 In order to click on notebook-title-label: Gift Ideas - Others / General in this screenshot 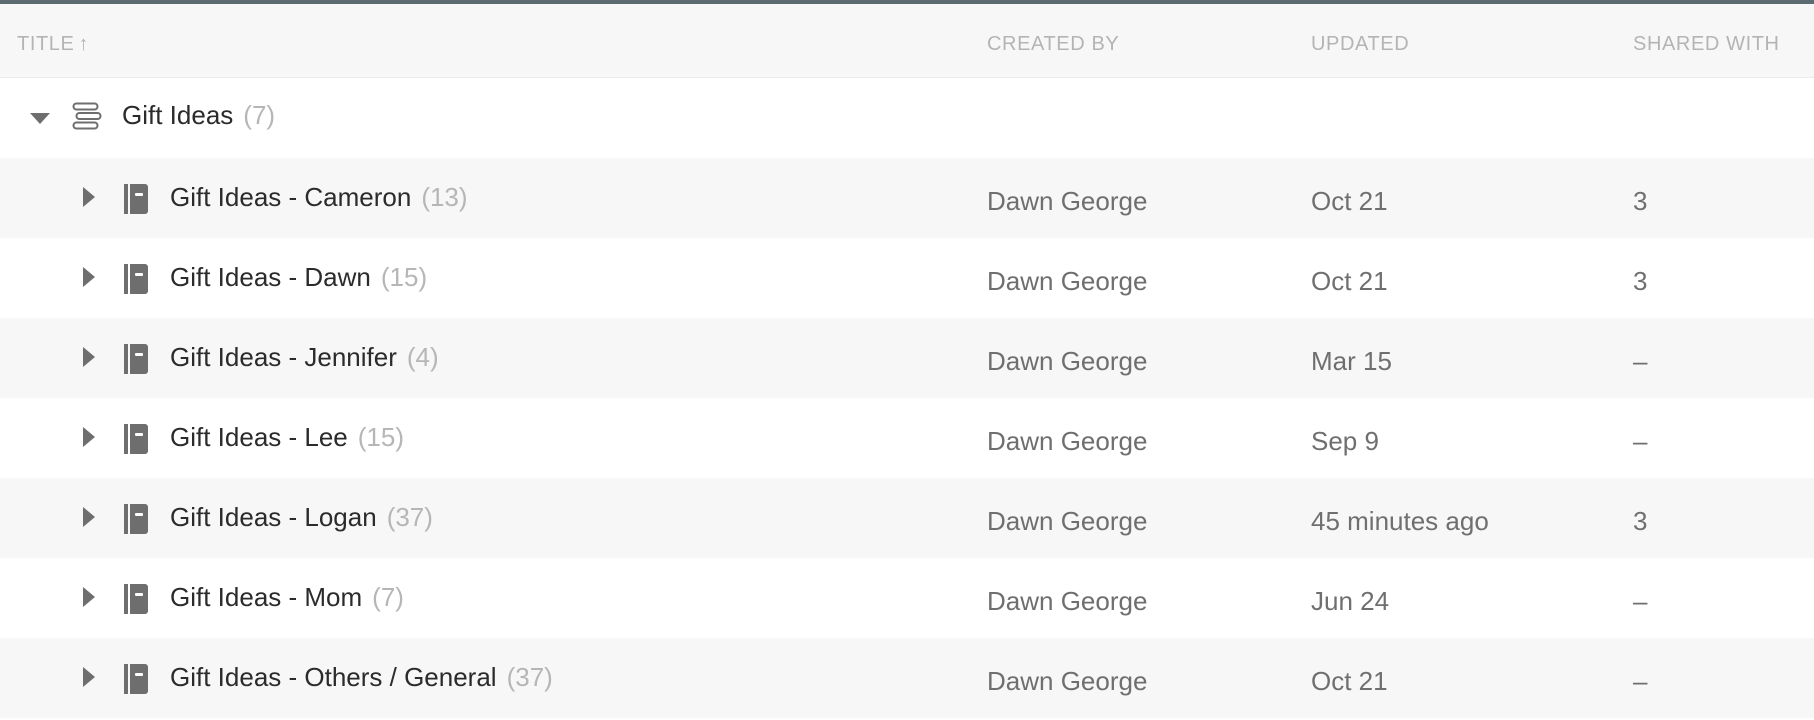, I will do `click(333, 677)`.